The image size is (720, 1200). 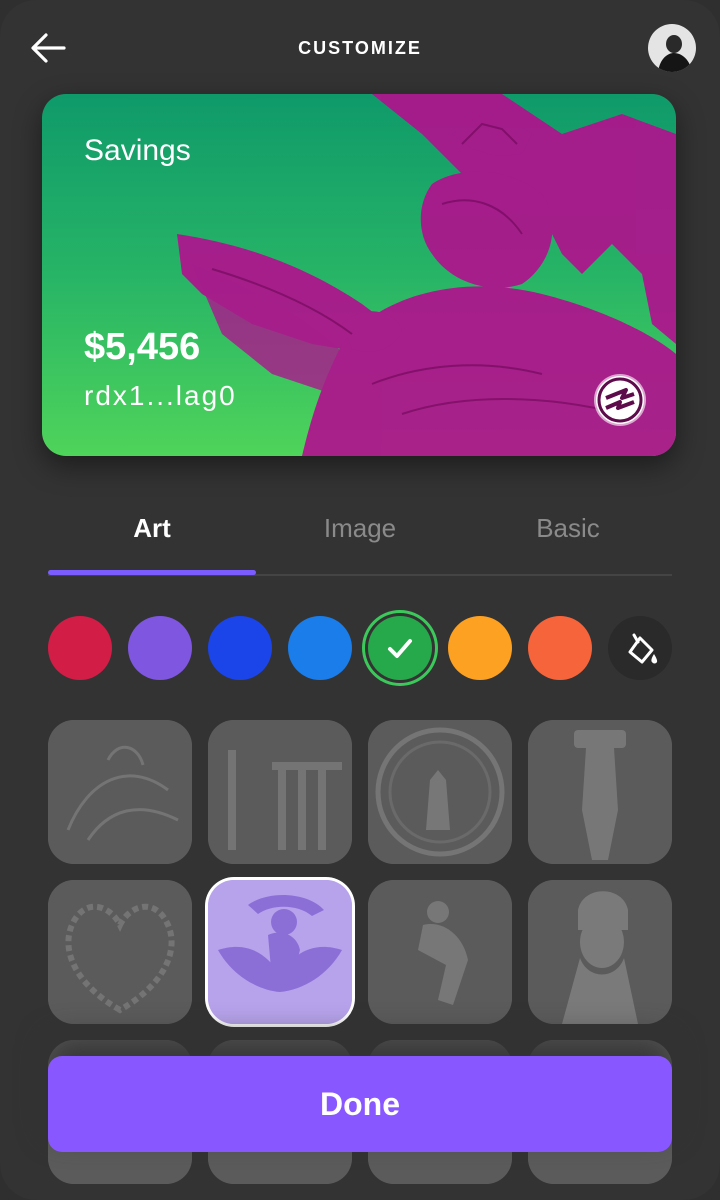 What do you see at coordinates (440, 792) in the screenshot?
I see `art-thumbnail-medallion` at bounding box center [440, 792].